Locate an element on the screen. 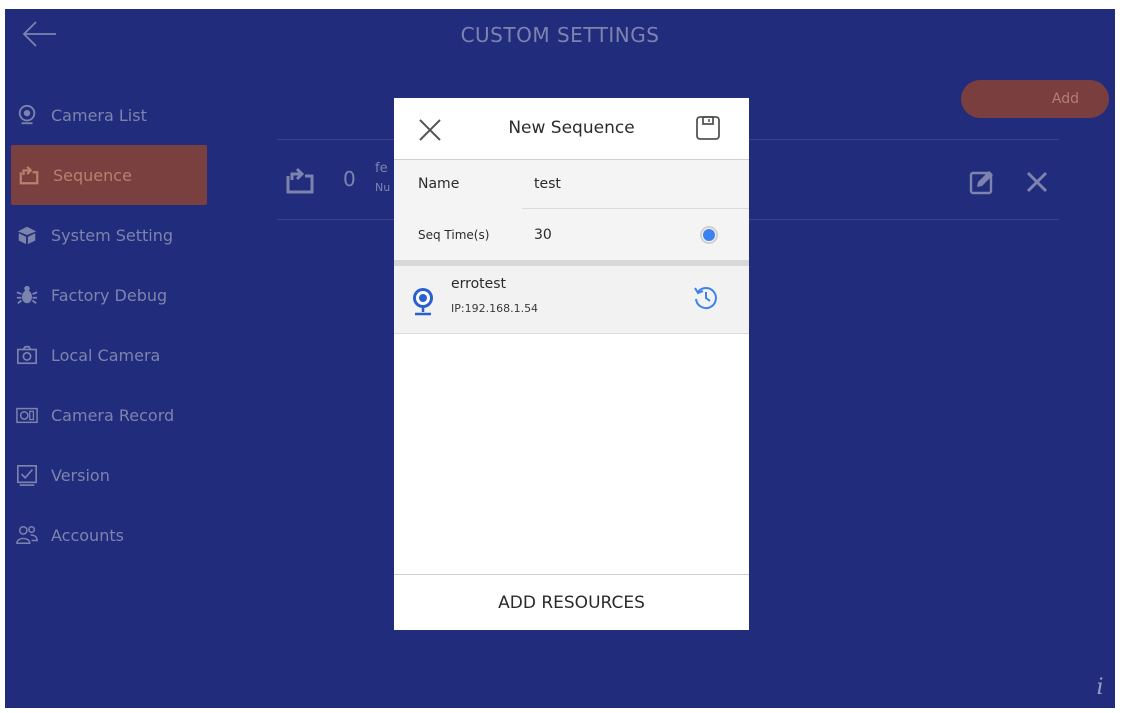 This screenshot has width=1129, height=713. camera-record-icon is located at coordinates (27, 415).